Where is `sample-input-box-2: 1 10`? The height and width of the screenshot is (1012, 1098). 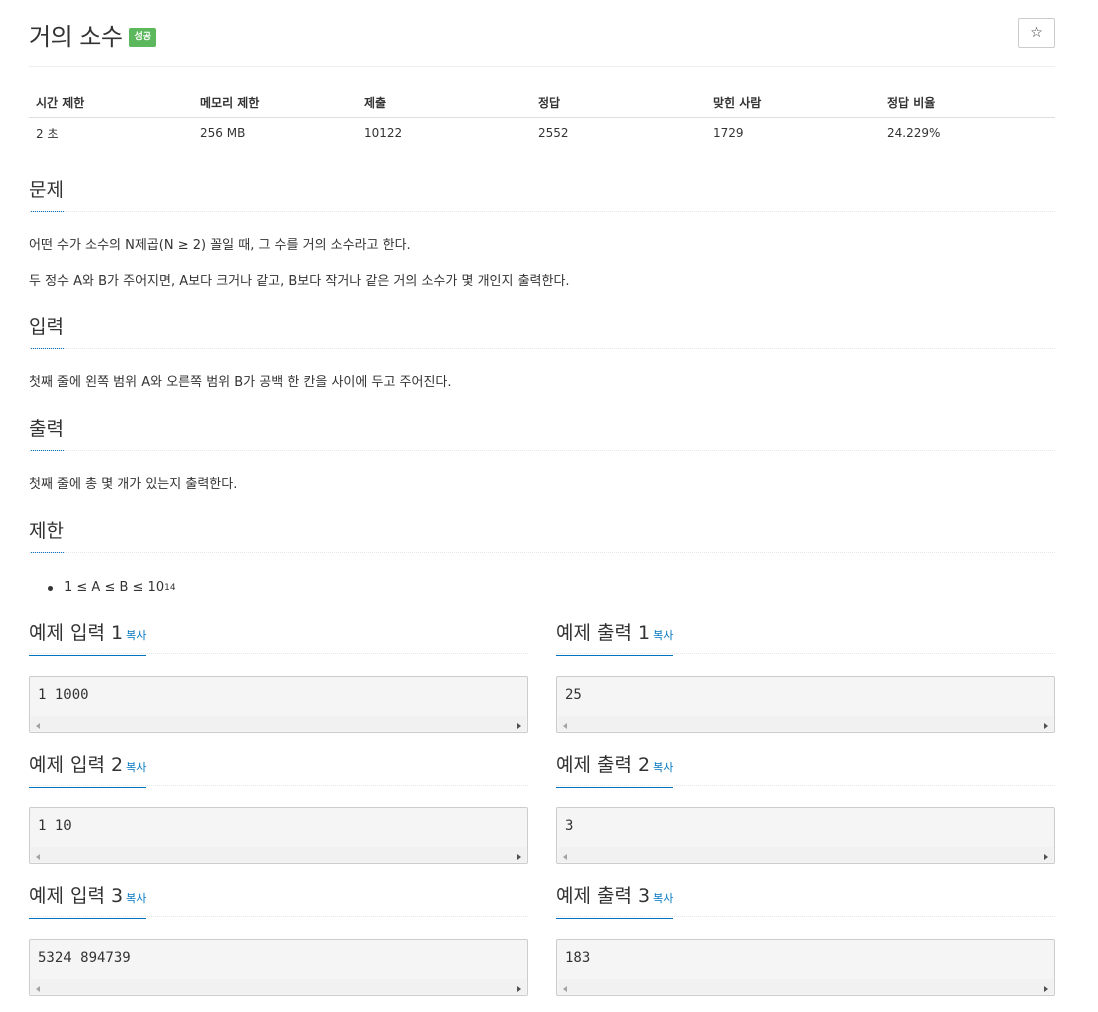 sample-input-box-2: 1 10 is located at coordinates (278, 835).